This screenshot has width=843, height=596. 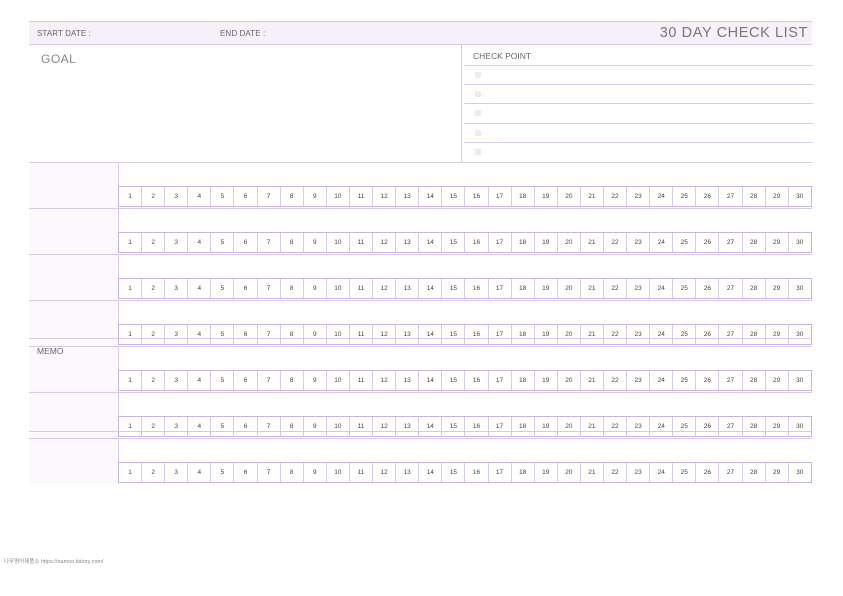 What do you see at coordinates (420, 386) in the screenshot?
I see `memo-box: MEMO` at bounding box center [420, 386].